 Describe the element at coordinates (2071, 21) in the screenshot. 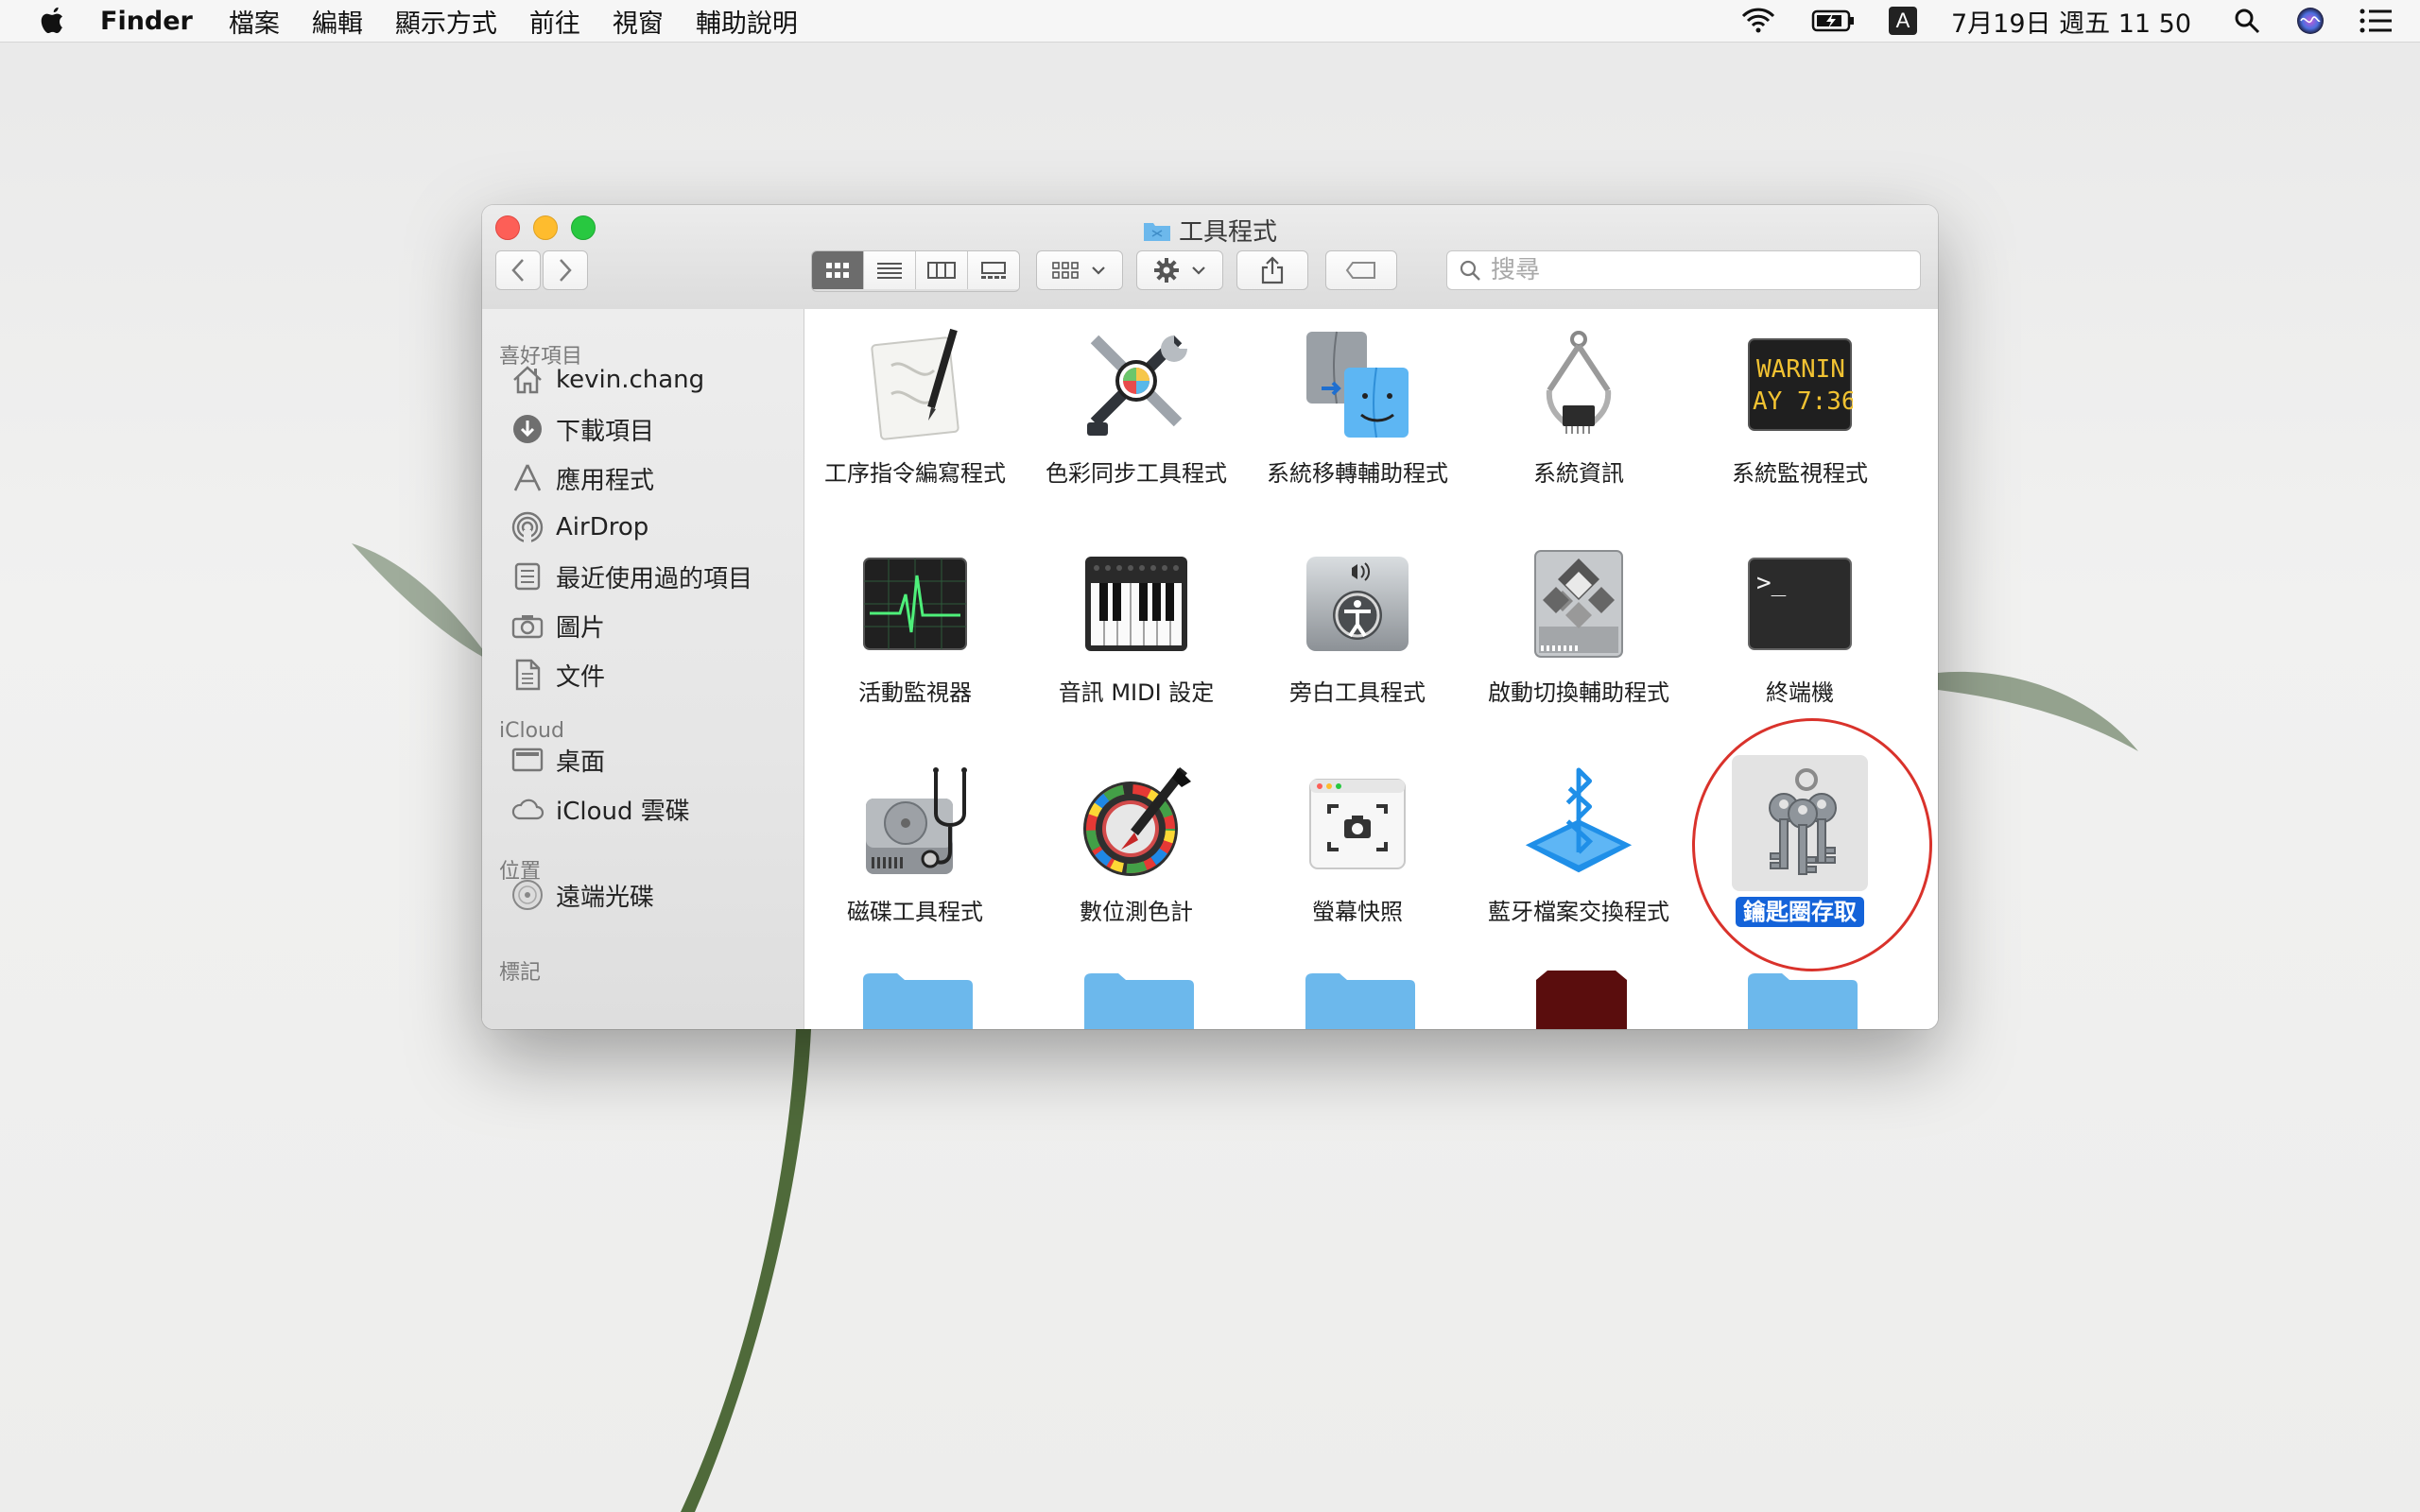

I see `menu-clock: 7月19日 週五 11 50` at that location.